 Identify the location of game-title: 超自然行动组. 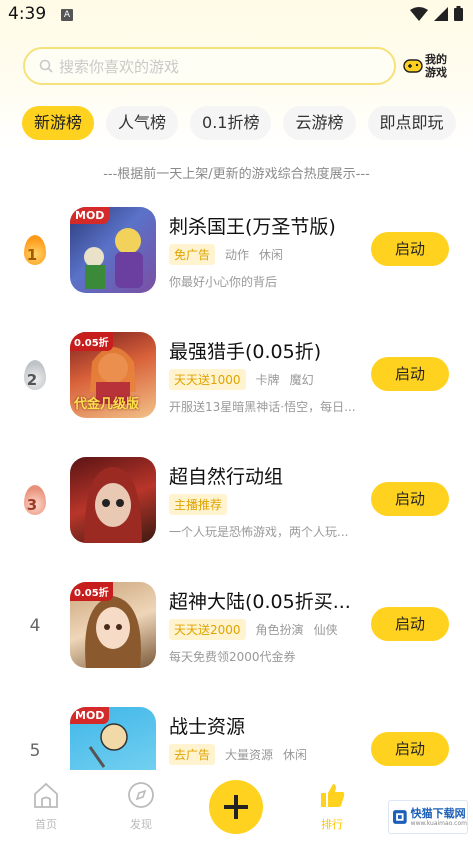
(226, 475).